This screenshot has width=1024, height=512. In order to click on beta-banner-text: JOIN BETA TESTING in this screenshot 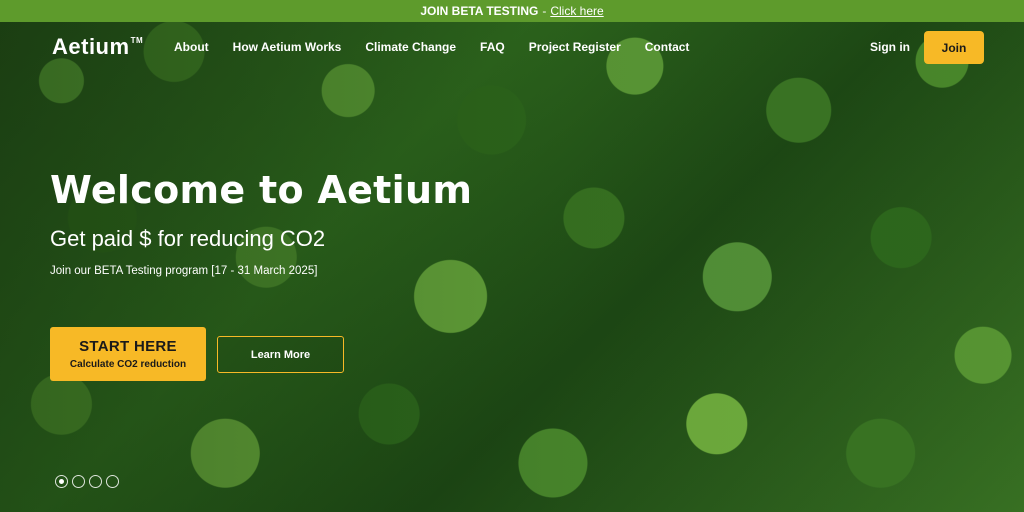, I will do `click(479, 11)`.